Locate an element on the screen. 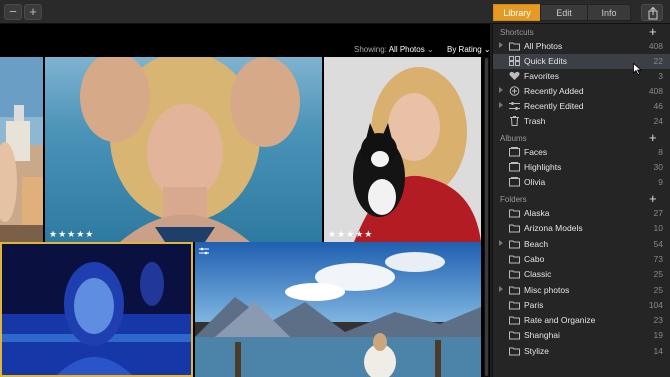 This screenshot has width=670, height=377. section-title: Albums is located at coordinates (513, 138).